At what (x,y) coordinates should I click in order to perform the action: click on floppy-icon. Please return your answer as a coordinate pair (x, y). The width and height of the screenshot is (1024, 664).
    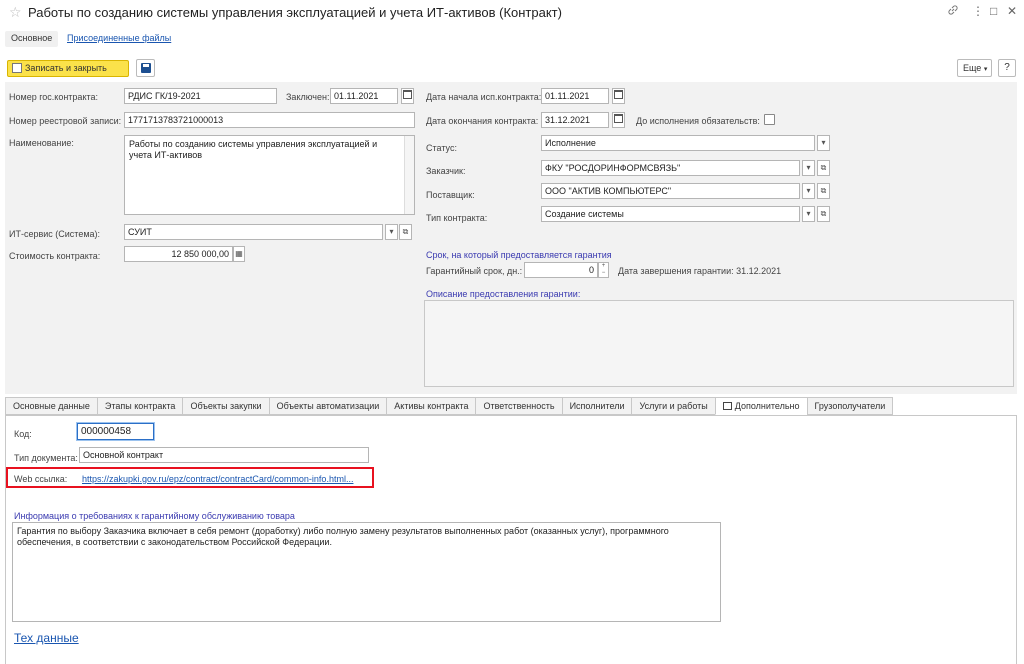
    Looking at the image, I should click on (146, 68).